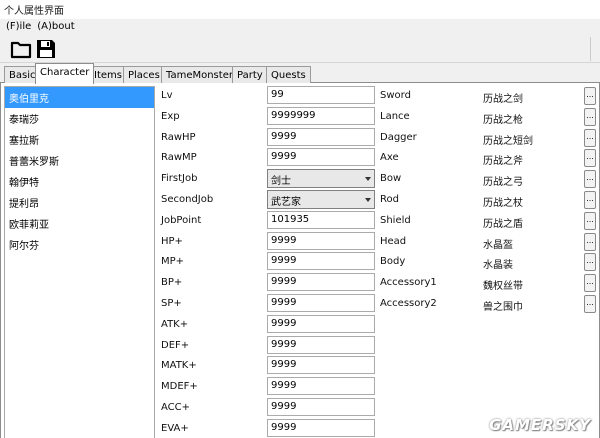 This screenshot has height=438, width=600. What do you see at coordinates (503, 224) in the screenshot?
I see `equipment-item-name: 历战之盾` at bounding box center [503, 224].